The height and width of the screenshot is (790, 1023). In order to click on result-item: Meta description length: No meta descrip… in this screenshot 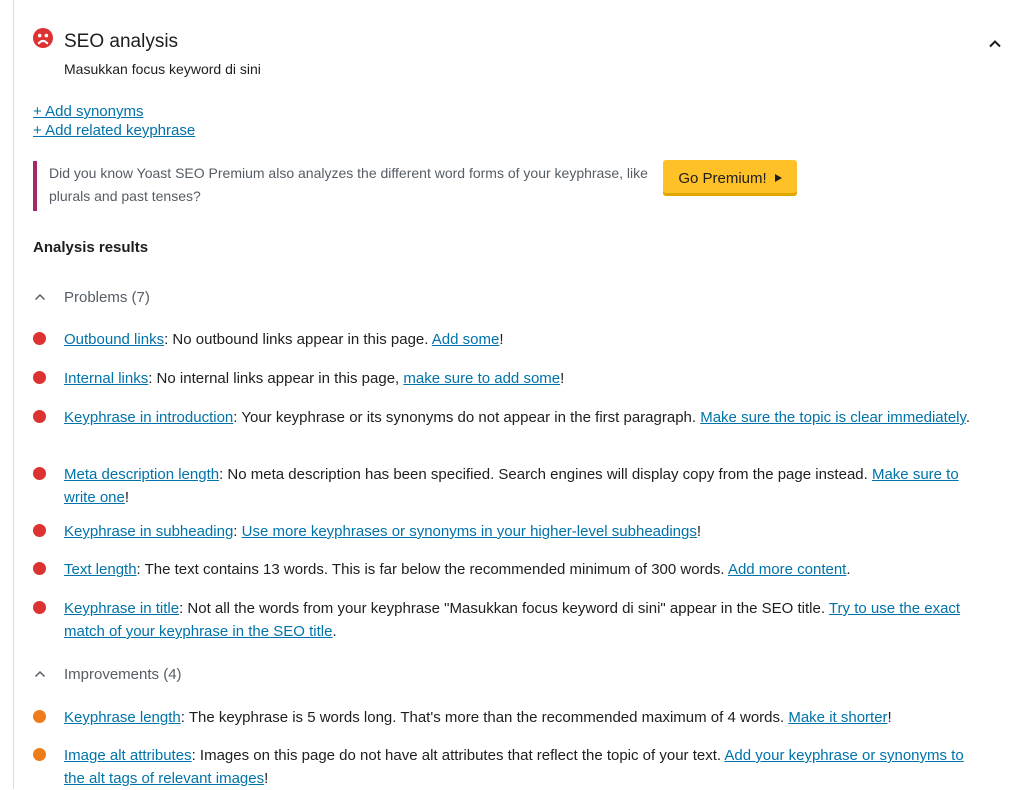, I will do `click(508, 486)`.